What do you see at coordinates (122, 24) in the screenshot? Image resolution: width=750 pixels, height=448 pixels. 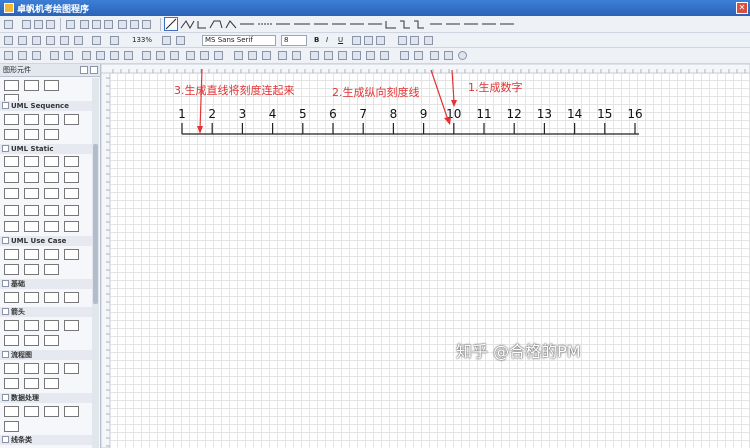 I see `align-icon` at bounding box center [122, 24].